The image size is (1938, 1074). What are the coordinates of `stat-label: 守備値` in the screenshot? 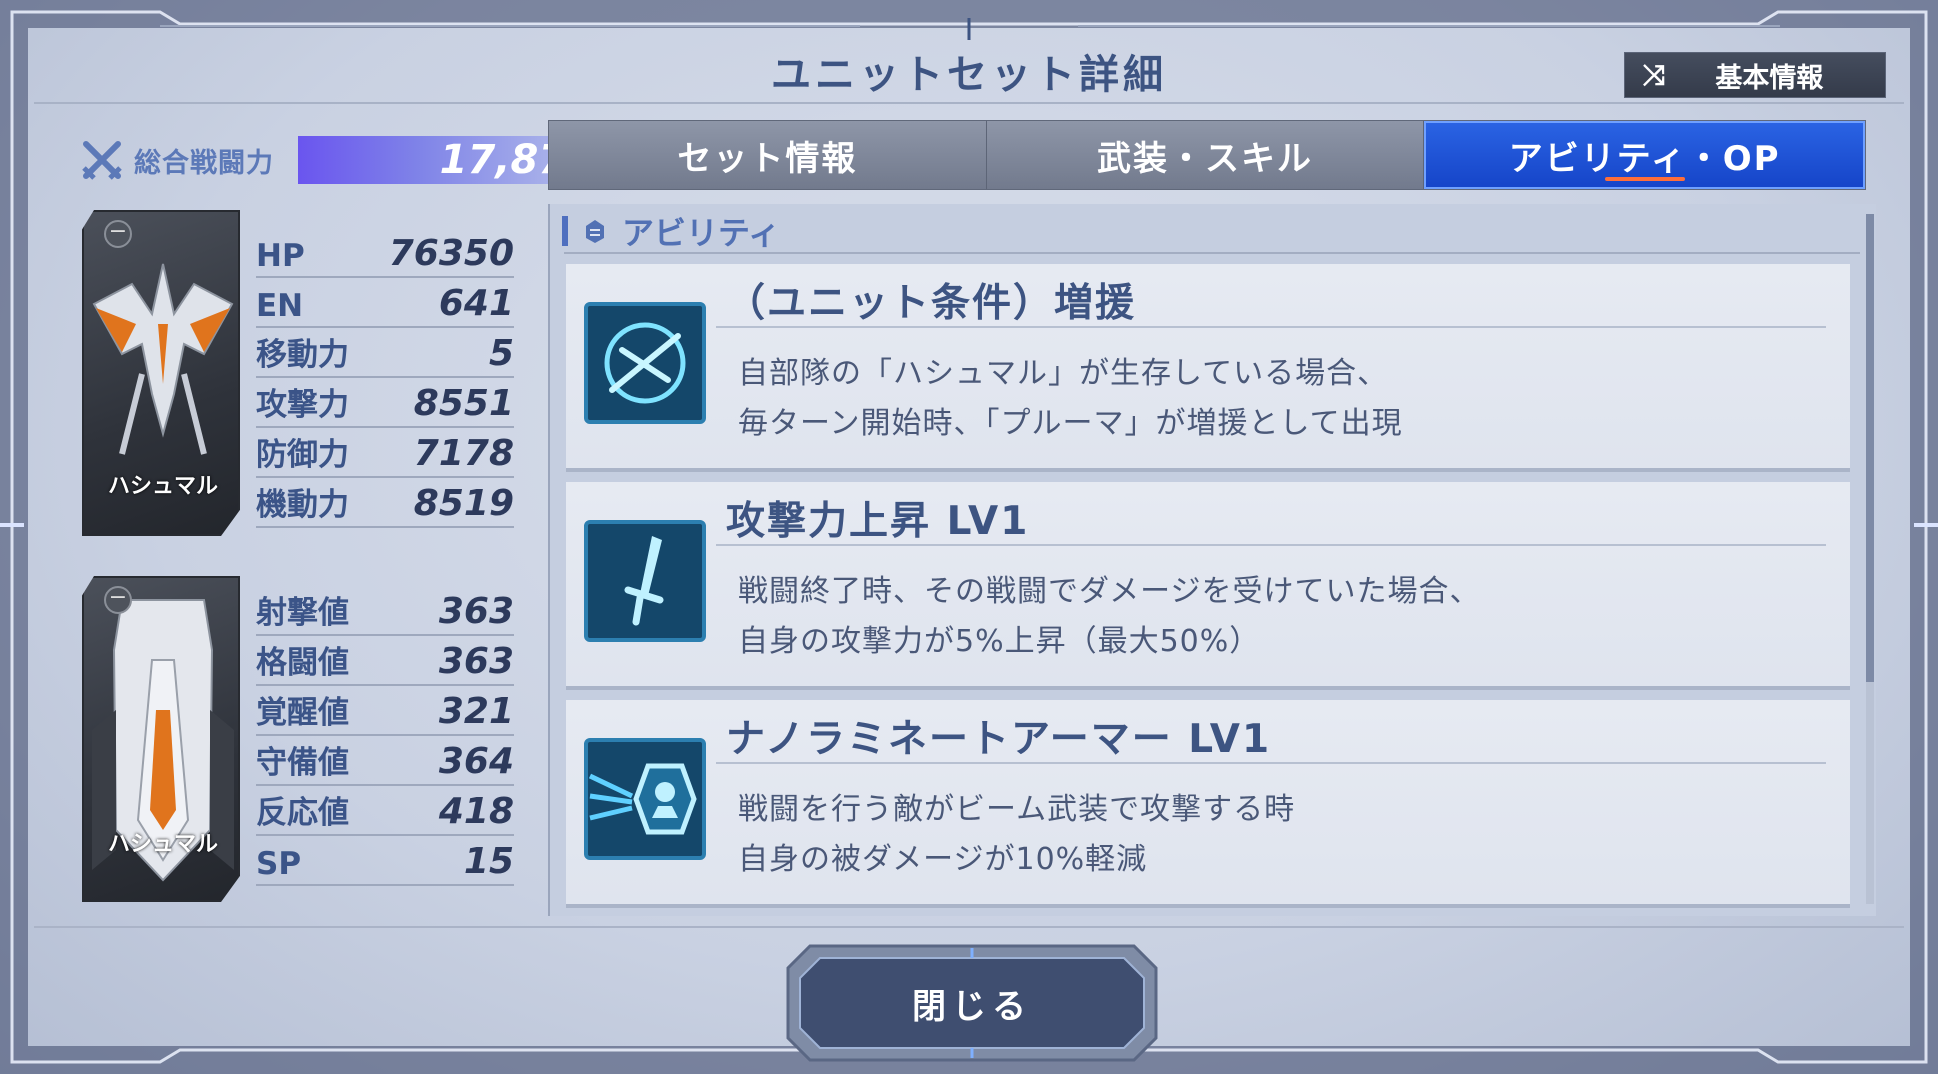 It's located at (302, 763).